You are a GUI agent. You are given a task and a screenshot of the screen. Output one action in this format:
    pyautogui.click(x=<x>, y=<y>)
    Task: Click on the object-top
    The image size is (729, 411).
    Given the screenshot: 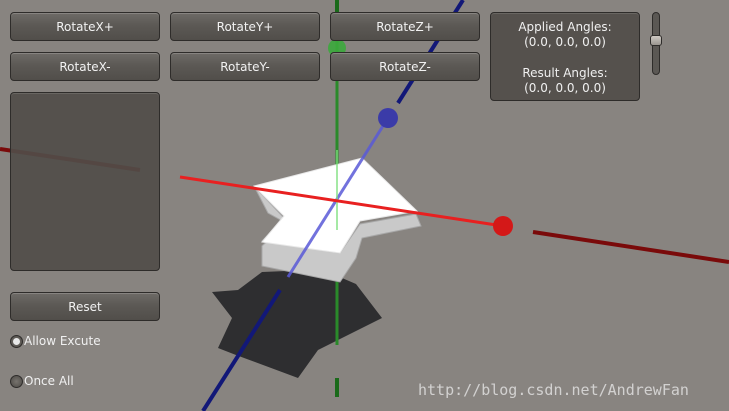 What is the action you would take?
    pyautogui.click(x=336, y=205)
    